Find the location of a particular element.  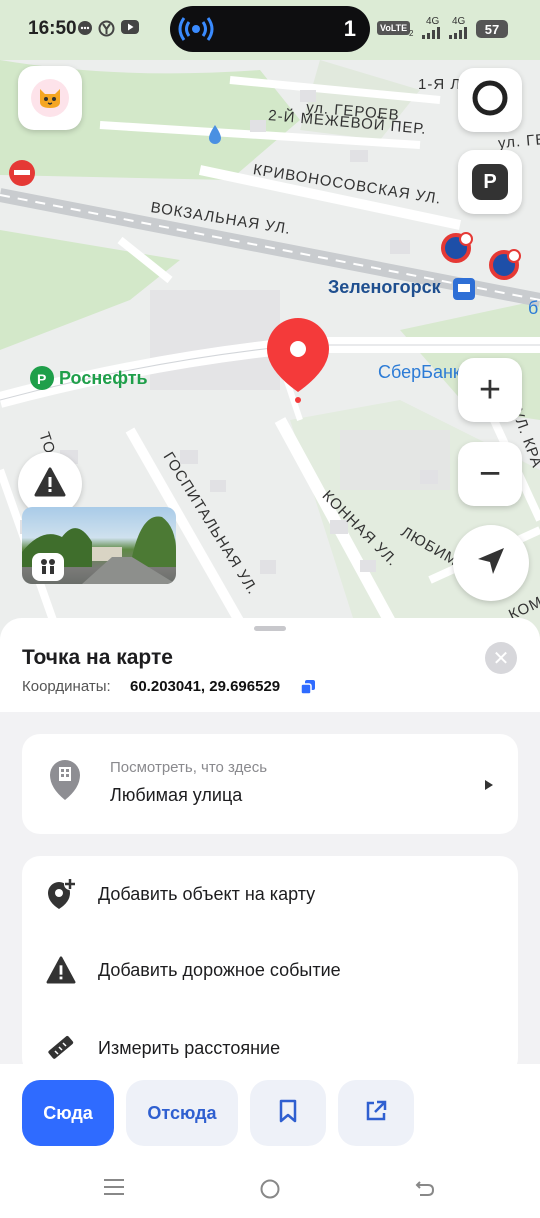

my-location-button is located at coordinates (491, 563).